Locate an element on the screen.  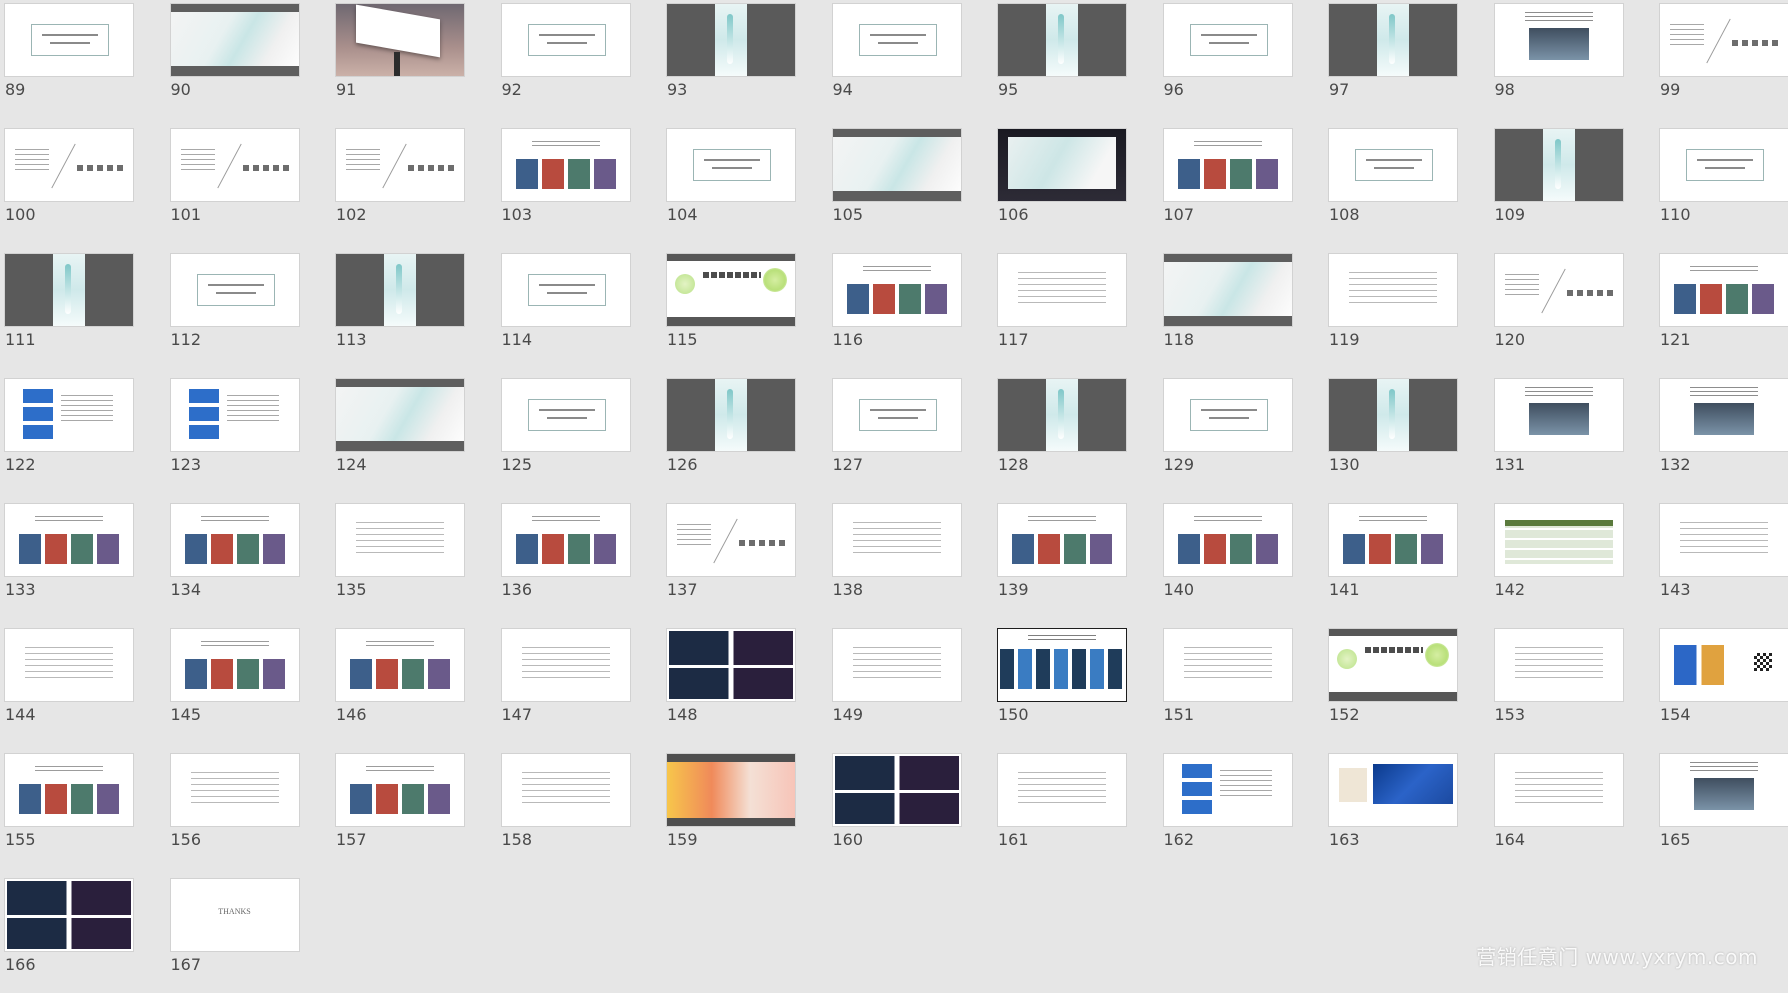
slide-thumbnail-136: 136 is located at coordinates (572, 559).